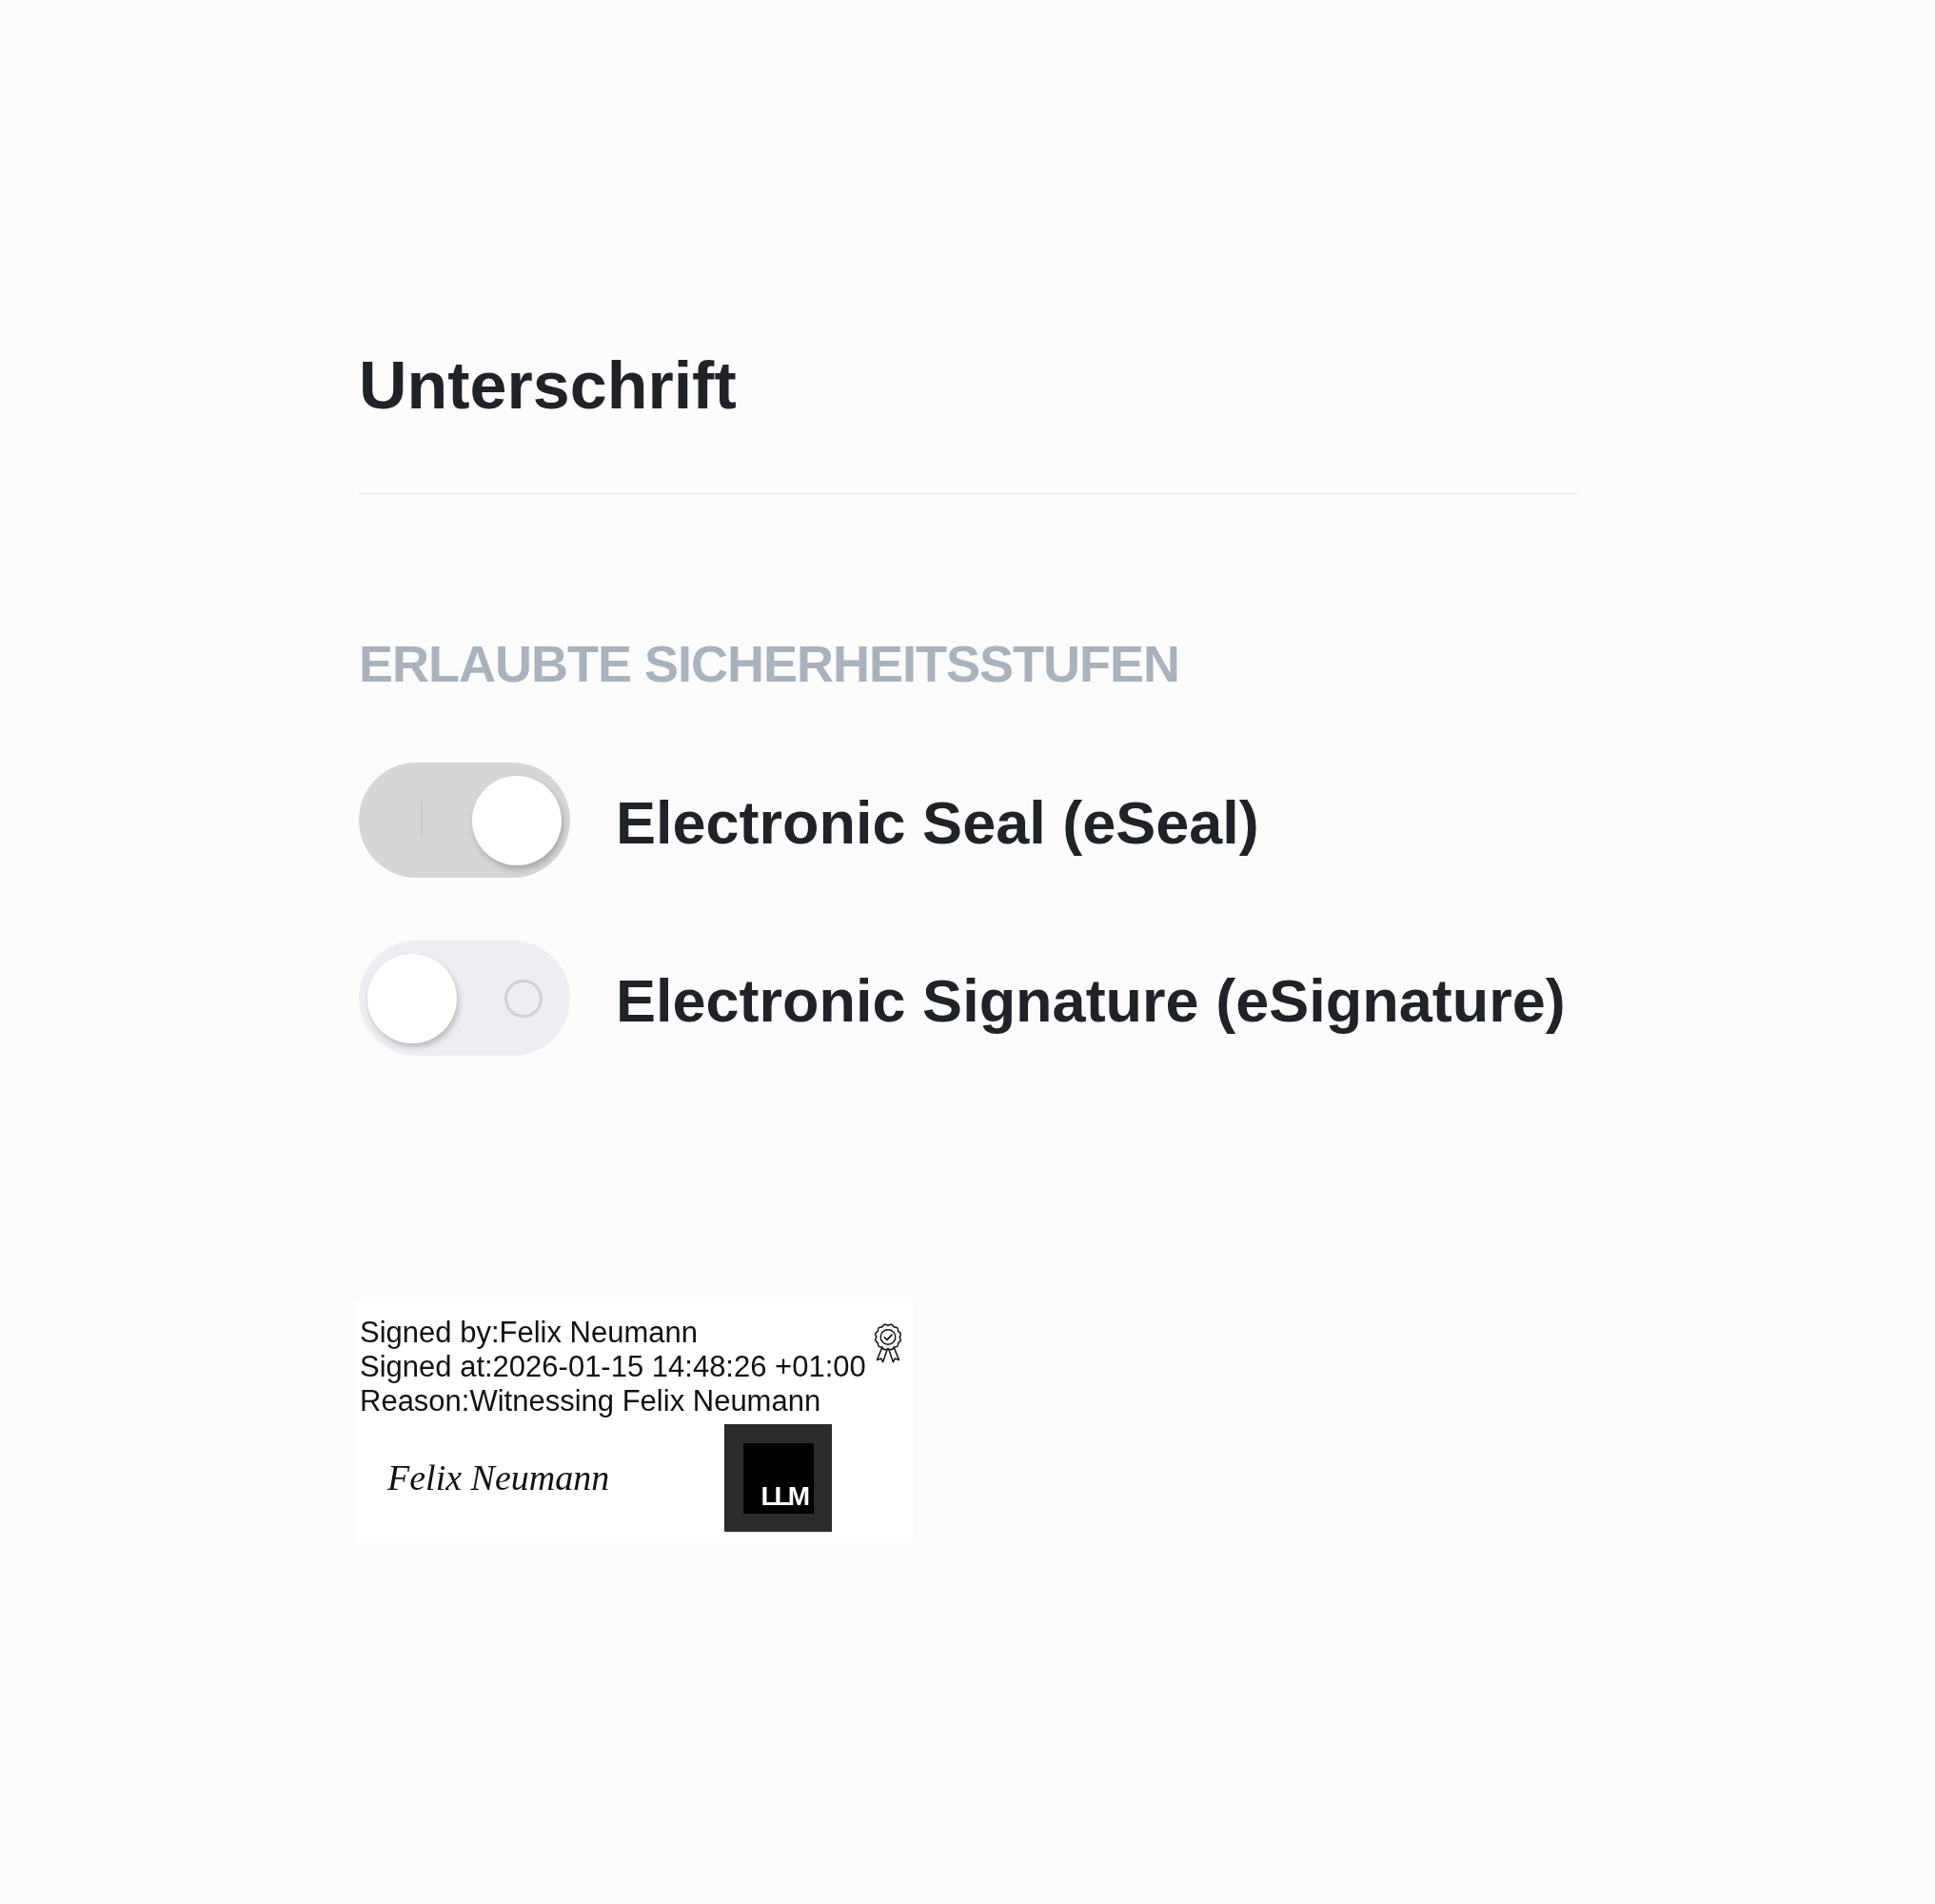  Describe the element at coordinates (770, 663) in the screenshot. I see `section-heading: ERLAUBTE SICHERHEITSSTUFEN` at that location.